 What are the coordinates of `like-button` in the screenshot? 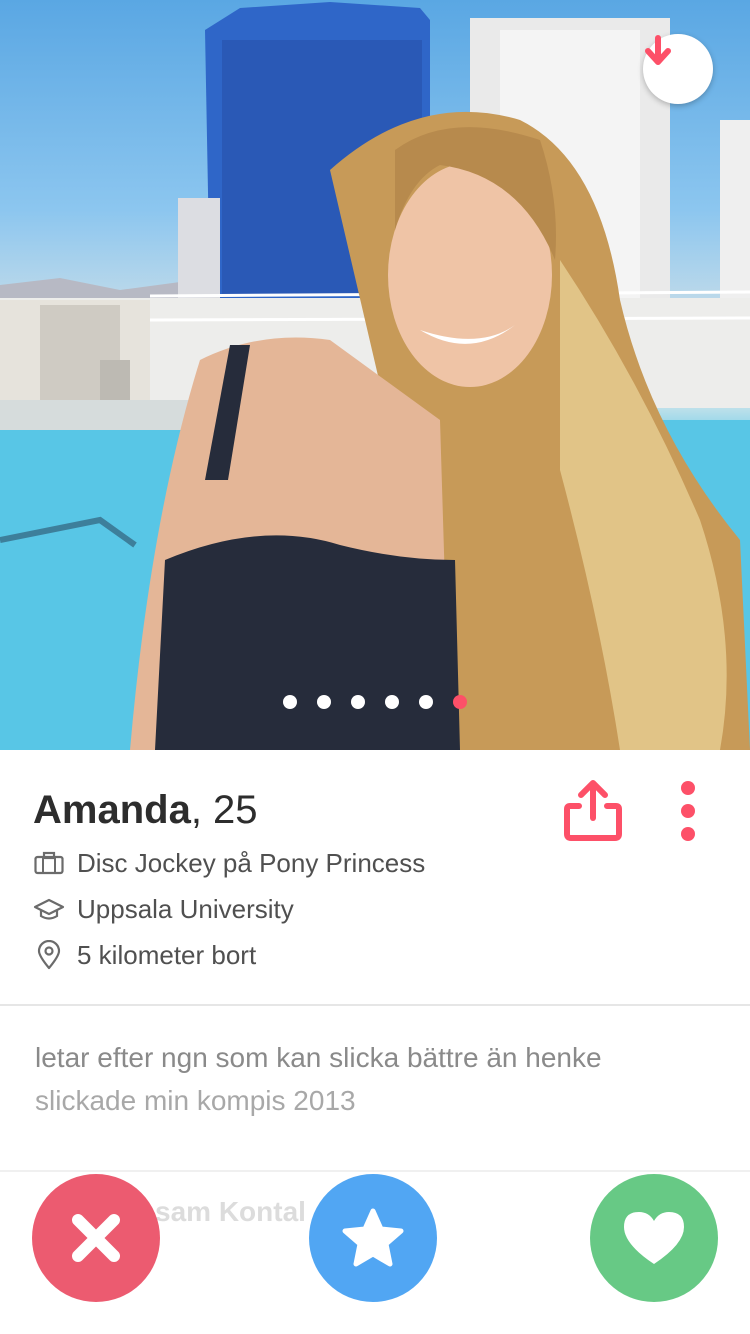 It's located at (654, 1238).